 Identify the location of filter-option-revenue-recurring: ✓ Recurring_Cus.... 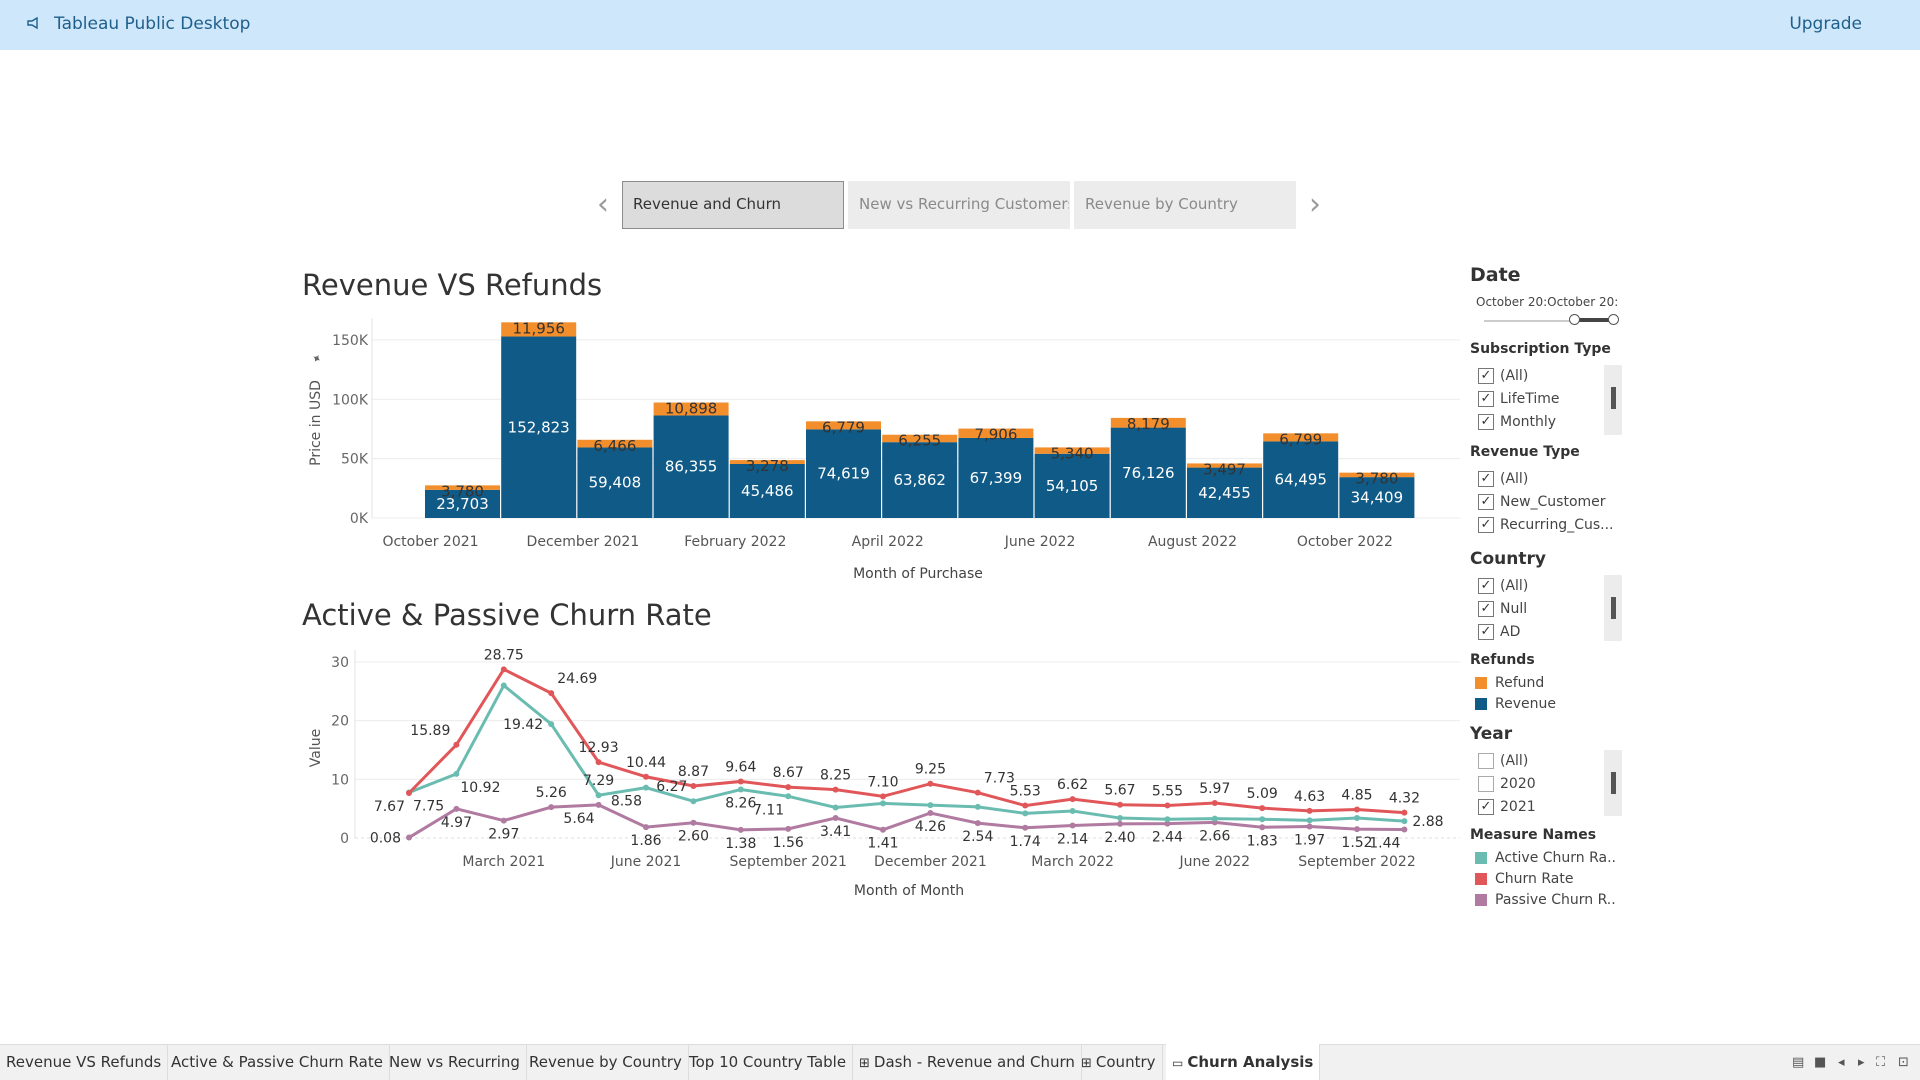
(1546, 525).